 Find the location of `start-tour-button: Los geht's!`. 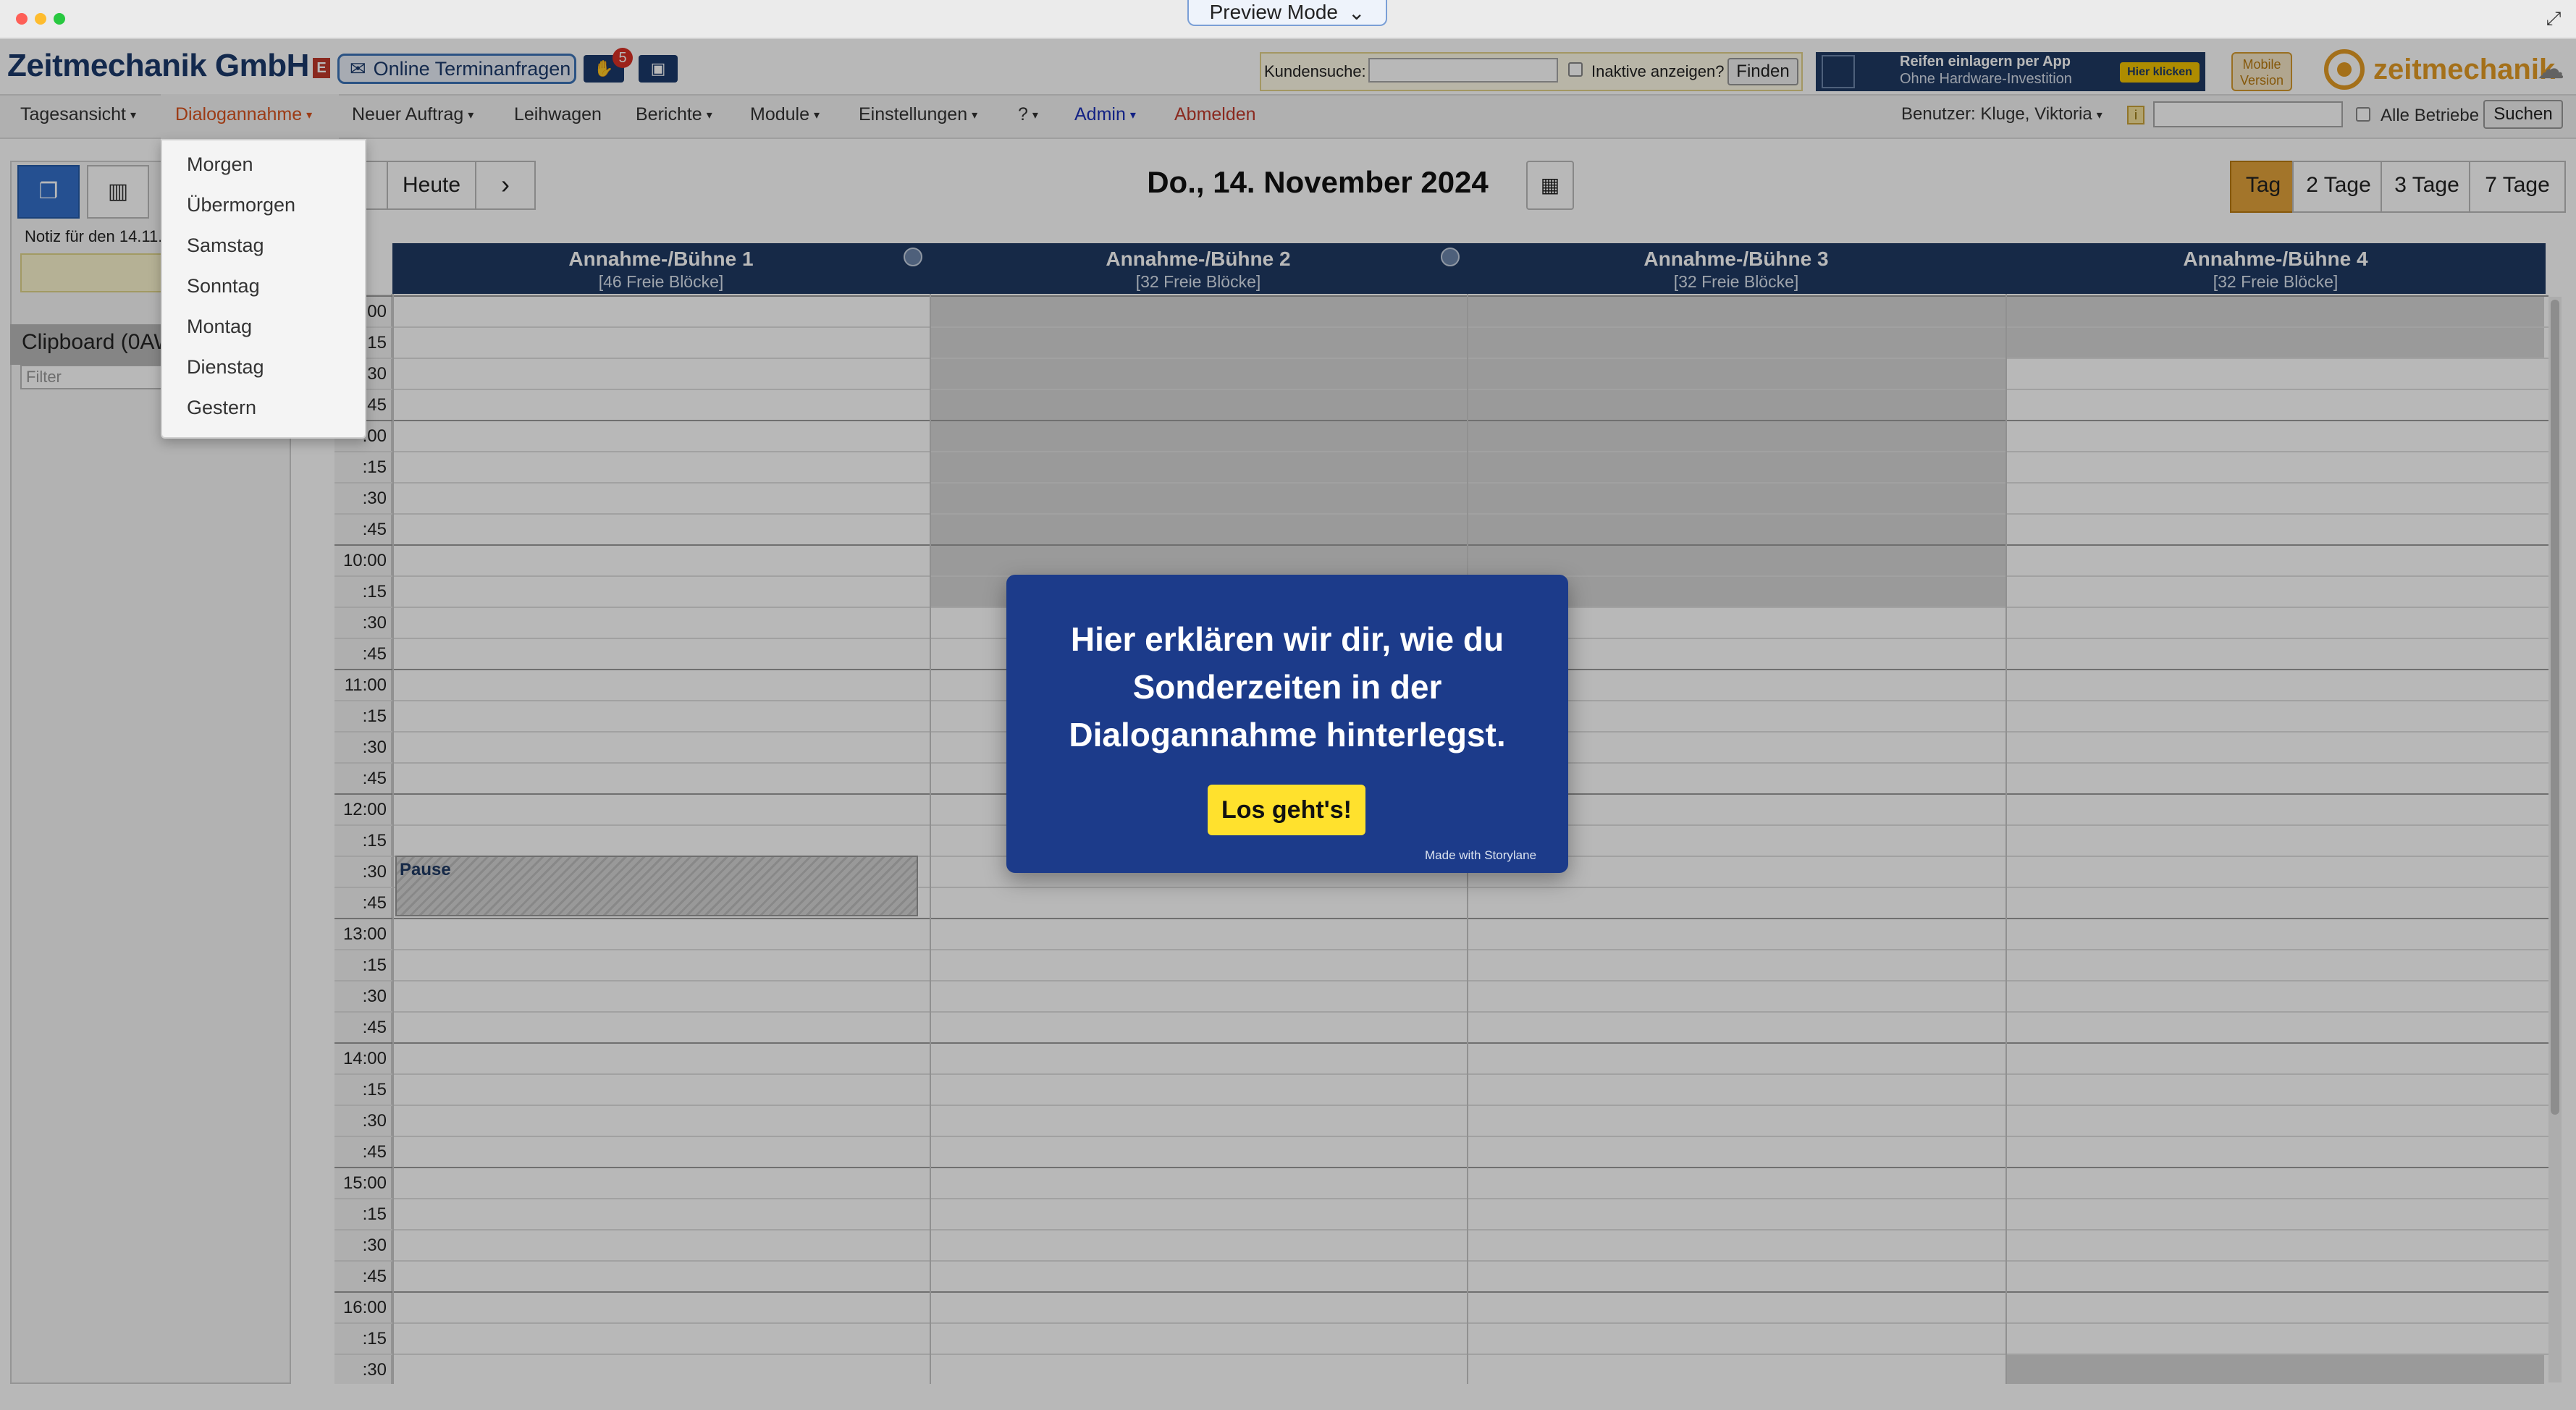

start-tour-button: Los geht's! is located at coordinates (1286, 810).